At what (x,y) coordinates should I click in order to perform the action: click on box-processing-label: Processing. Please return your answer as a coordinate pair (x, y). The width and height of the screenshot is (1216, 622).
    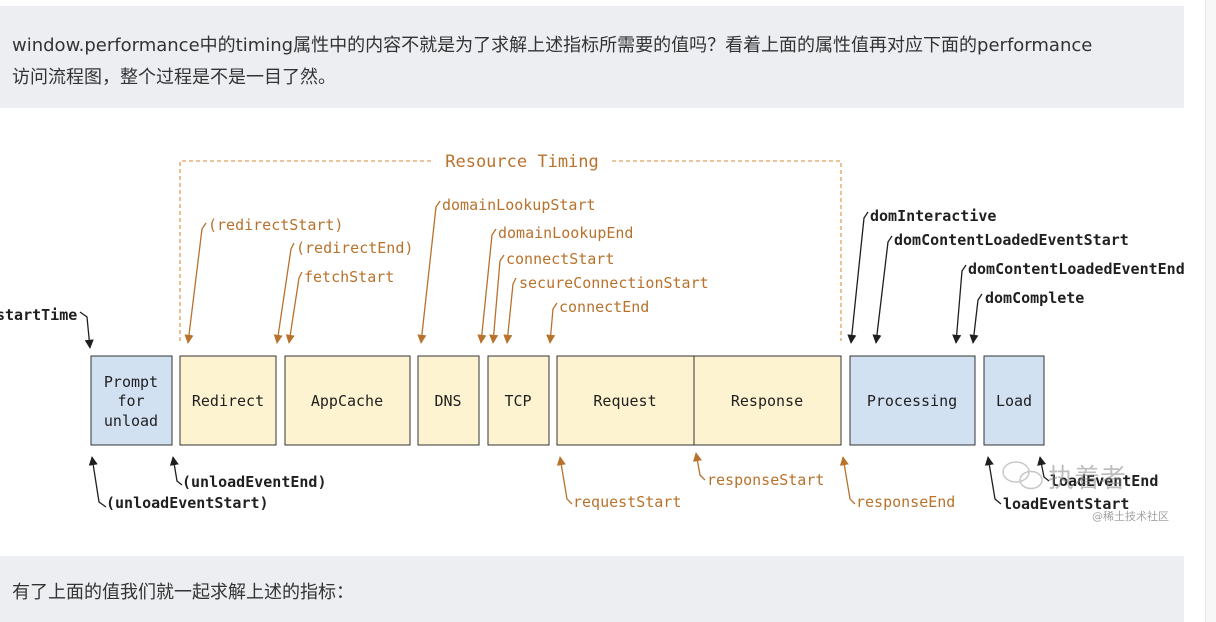
    Looking at the image, I should click on (912, 401).